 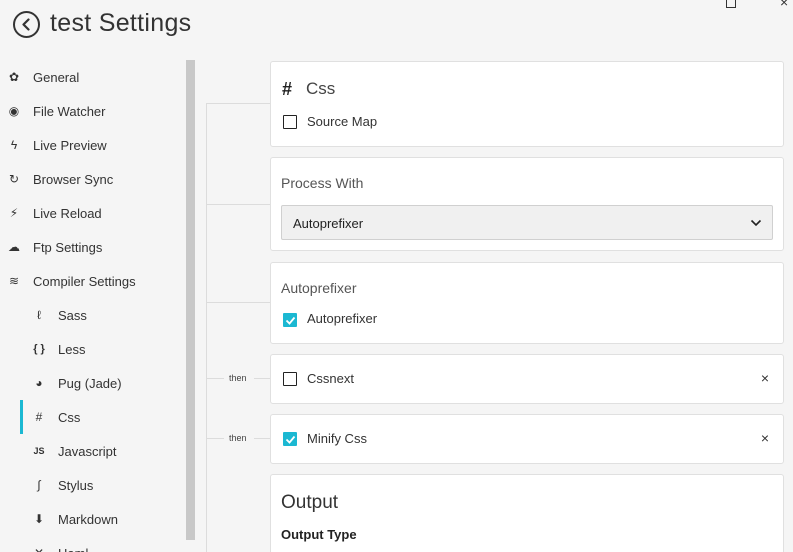 I want to click on sidebar-scrollbar, so click(x=190, y=300).